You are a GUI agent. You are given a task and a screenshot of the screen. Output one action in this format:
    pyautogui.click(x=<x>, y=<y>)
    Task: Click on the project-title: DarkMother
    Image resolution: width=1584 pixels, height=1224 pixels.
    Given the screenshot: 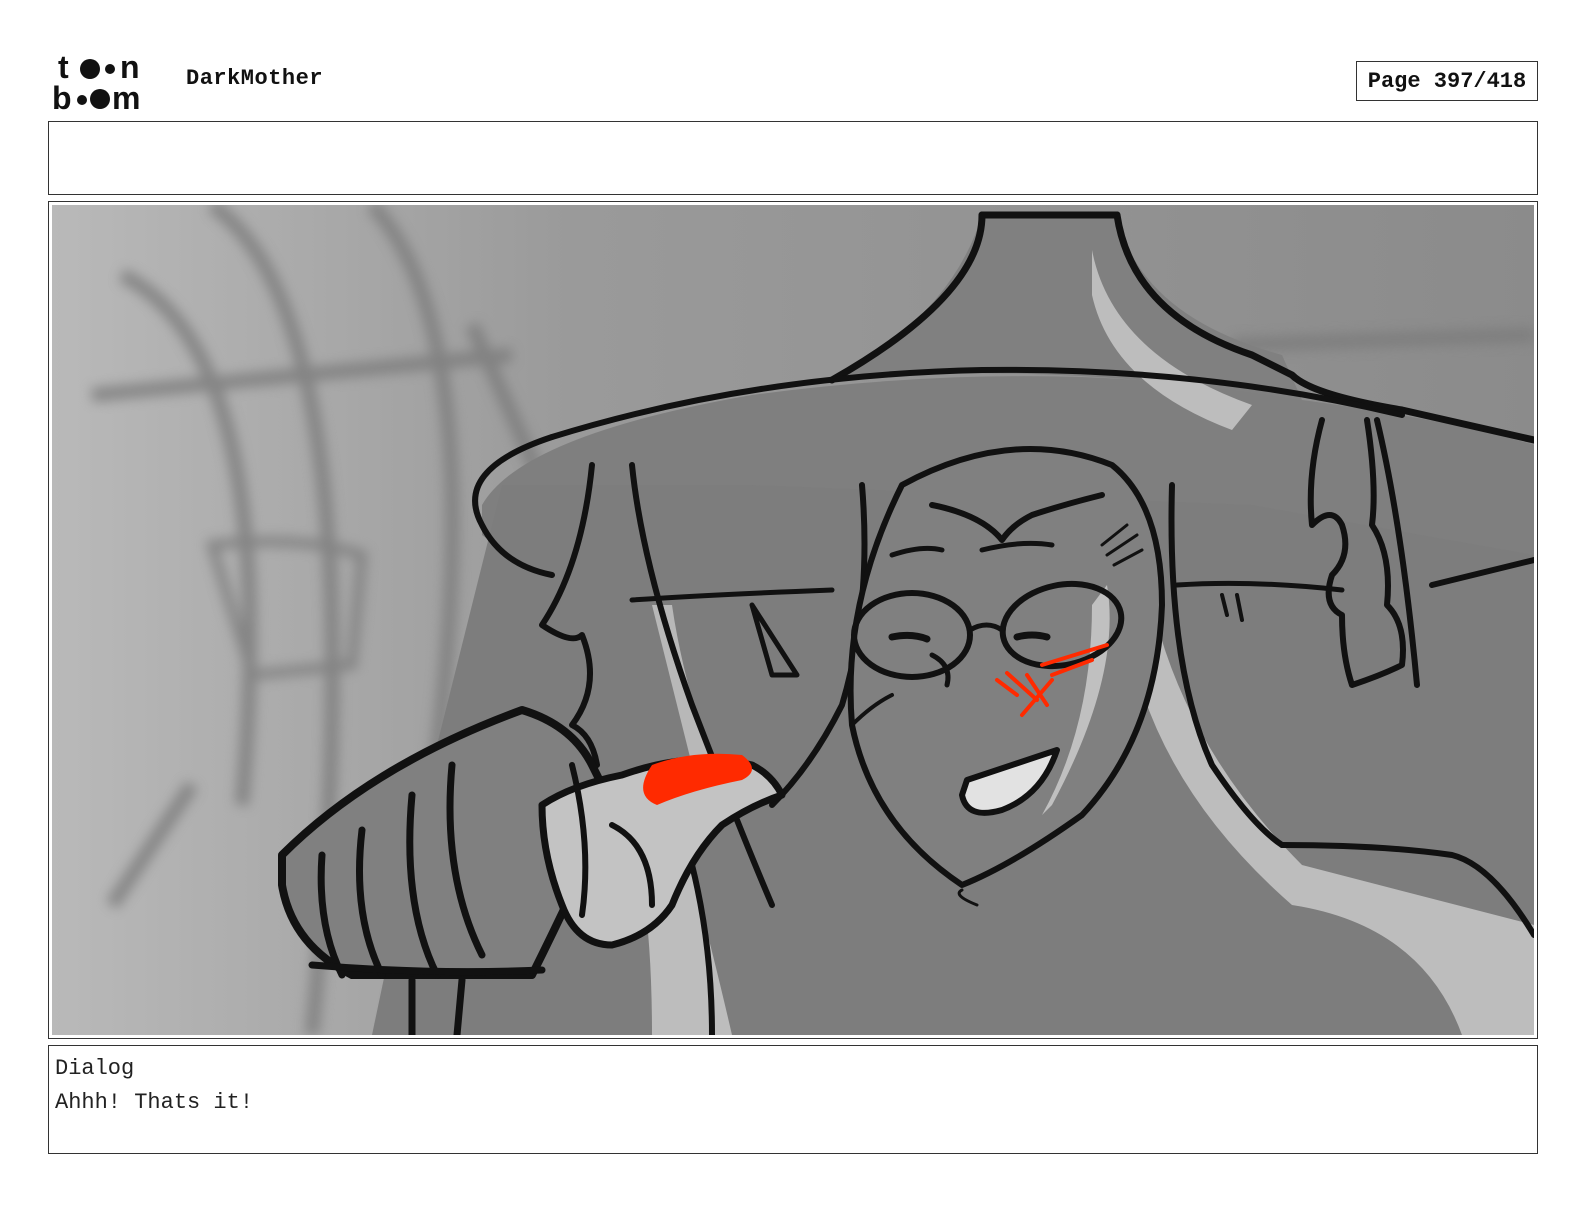 What is the action you would take?
    pyautogui.click(x=255, y=78)
    